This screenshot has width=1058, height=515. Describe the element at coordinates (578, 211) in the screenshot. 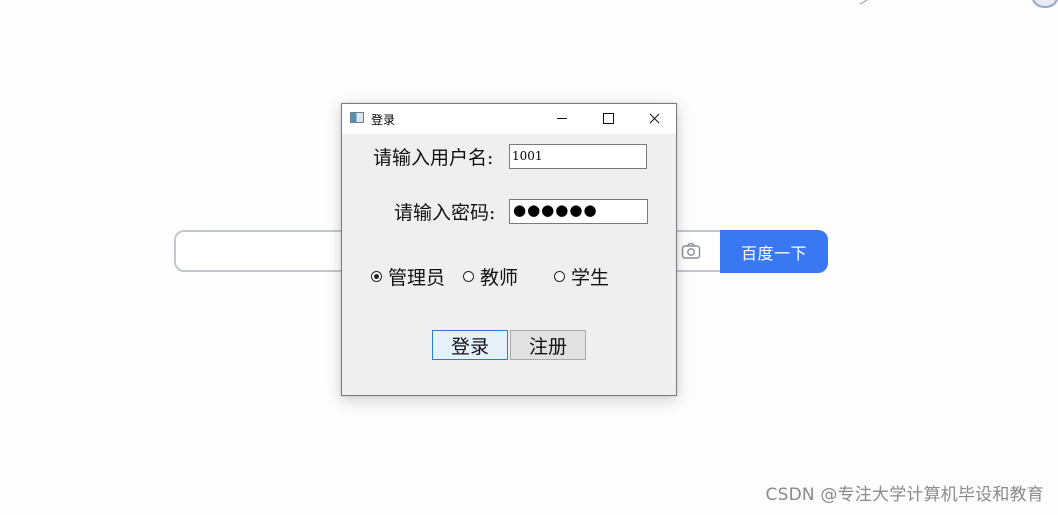

I see `password-field: ●●●●●●` at that location.